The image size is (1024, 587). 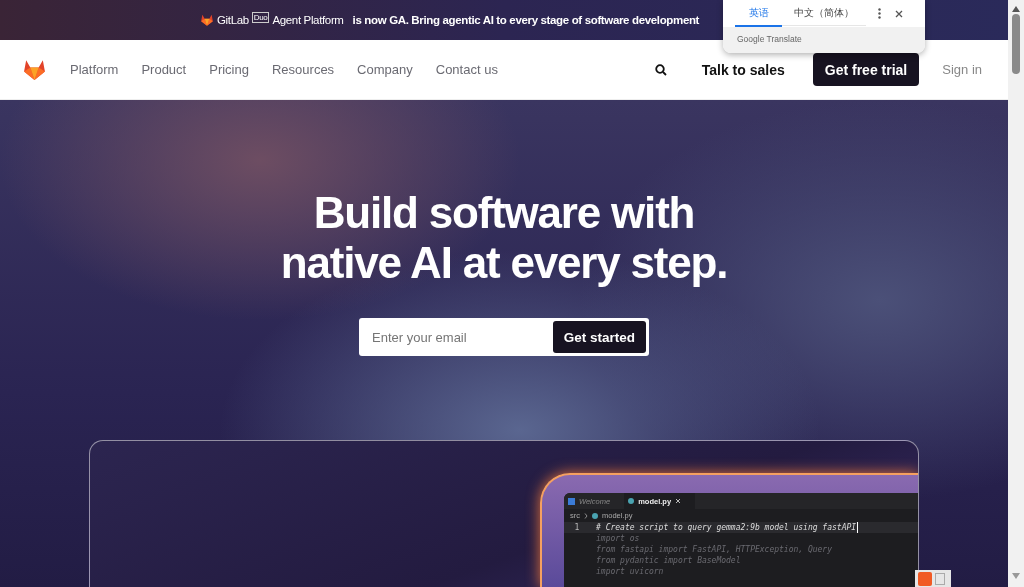 I want to click on free-trial-button: Get free trial, so click(x=866, y=69).